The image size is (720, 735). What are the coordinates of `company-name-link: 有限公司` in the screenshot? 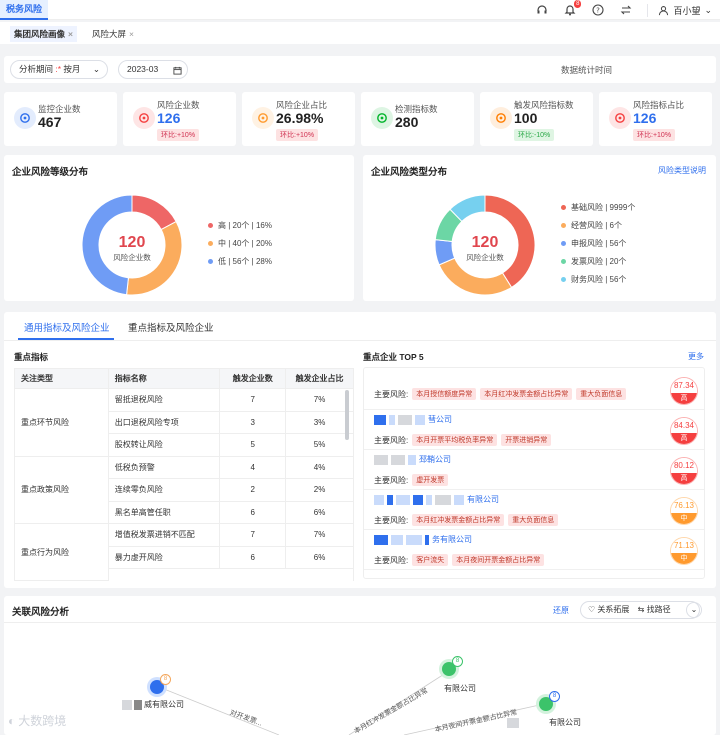 It's located at (436, 499).